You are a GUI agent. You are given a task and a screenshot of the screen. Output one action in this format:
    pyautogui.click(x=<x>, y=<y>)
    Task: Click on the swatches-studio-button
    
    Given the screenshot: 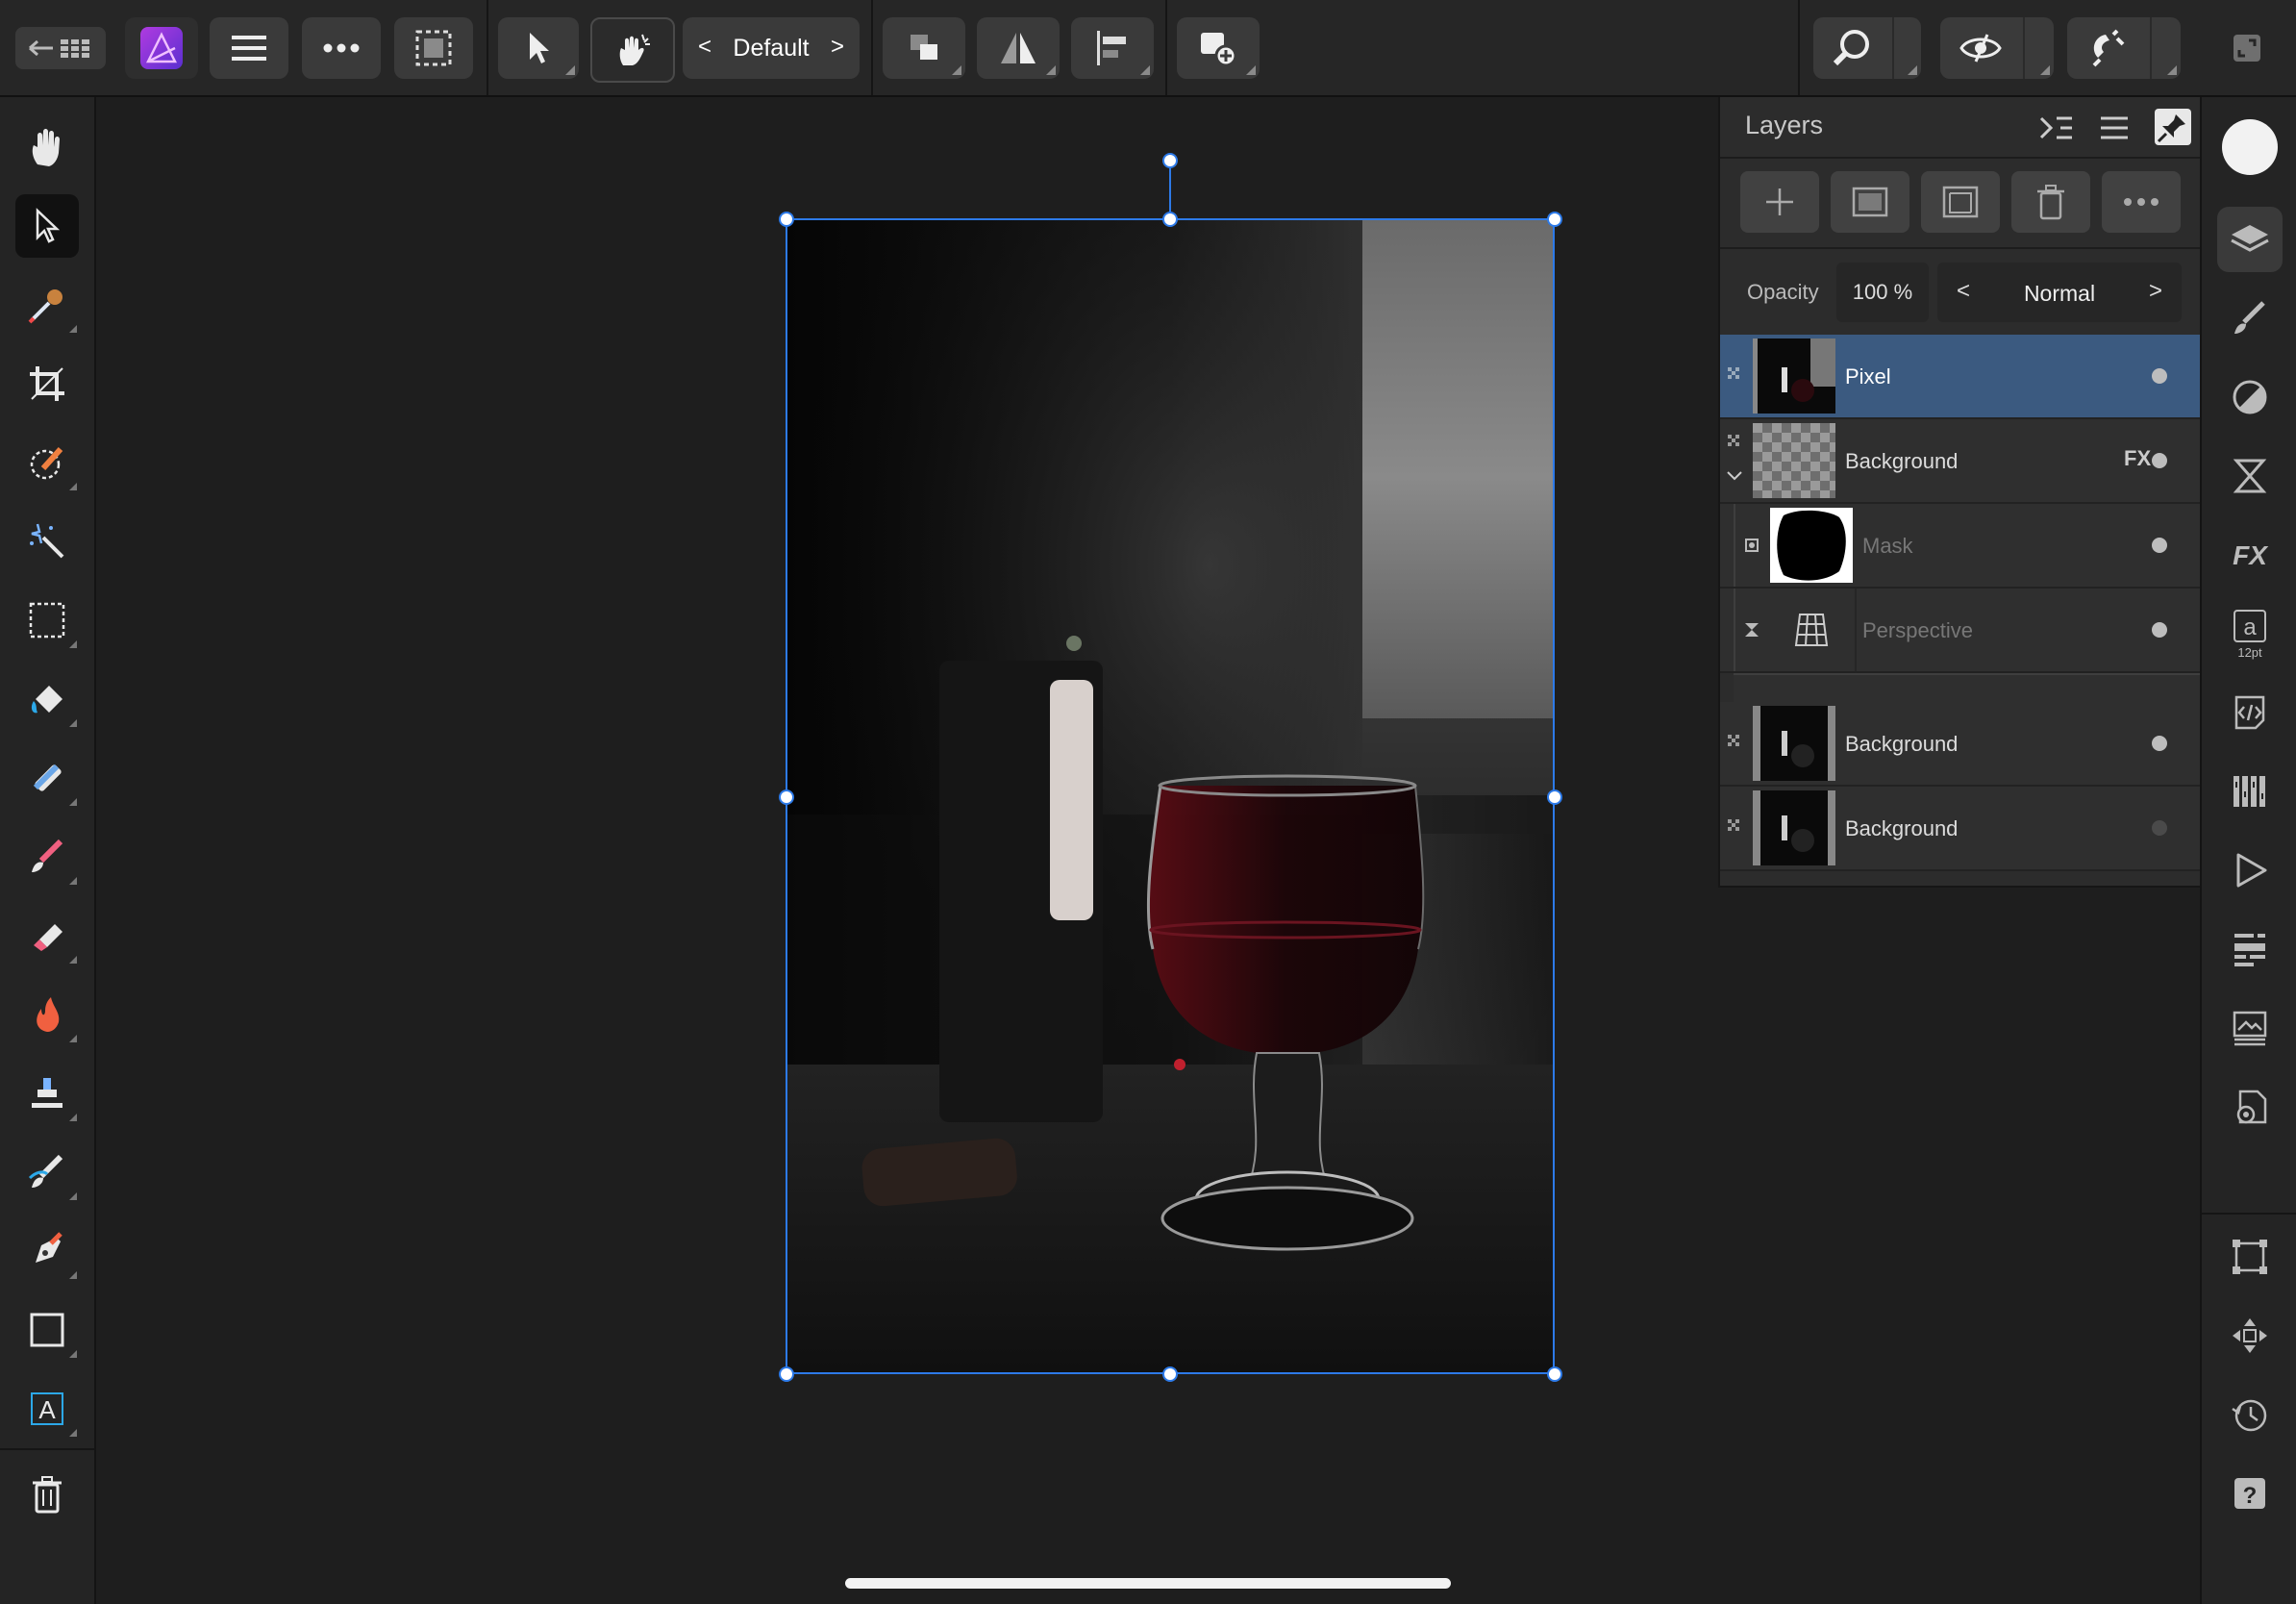 What is the action you would take?
    pyautogui.click(x=2250, y=791)
    